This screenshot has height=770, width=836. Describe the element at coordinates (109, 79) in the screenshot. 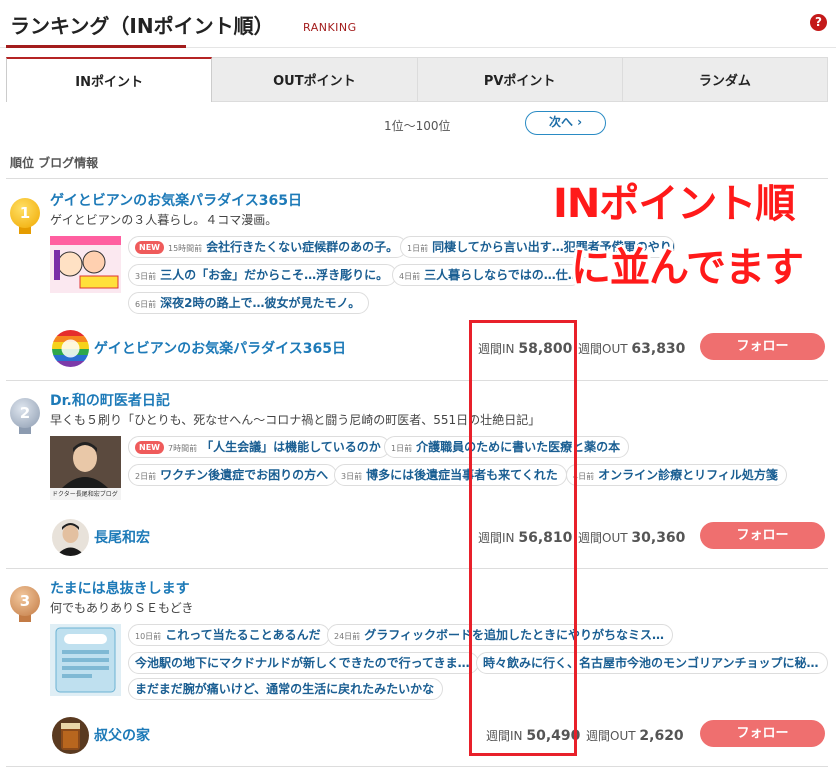

I see `tab-in-points: INポイント` at that location.